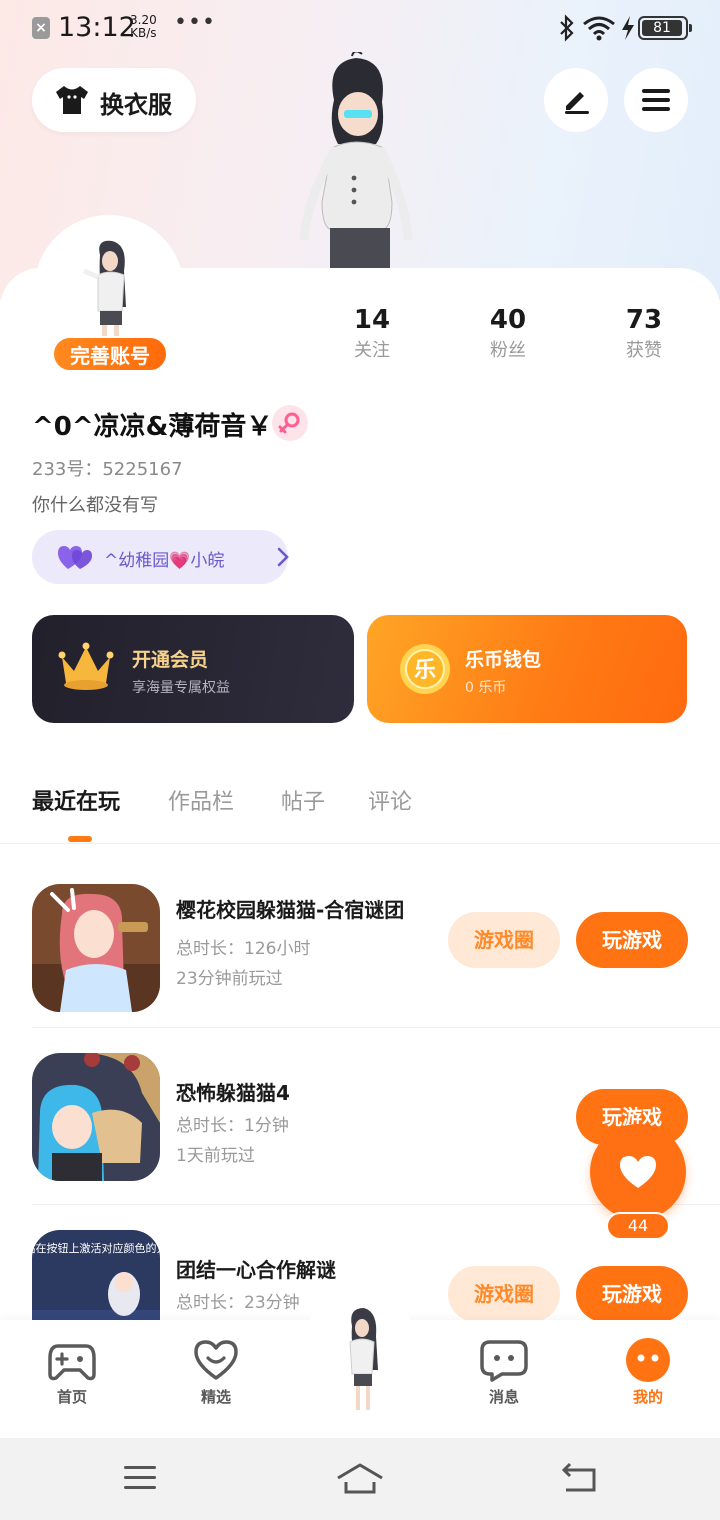 This screenshot has height=1520, width=720. I want to click on user-id: 233号：5225167, so click(107, 469).